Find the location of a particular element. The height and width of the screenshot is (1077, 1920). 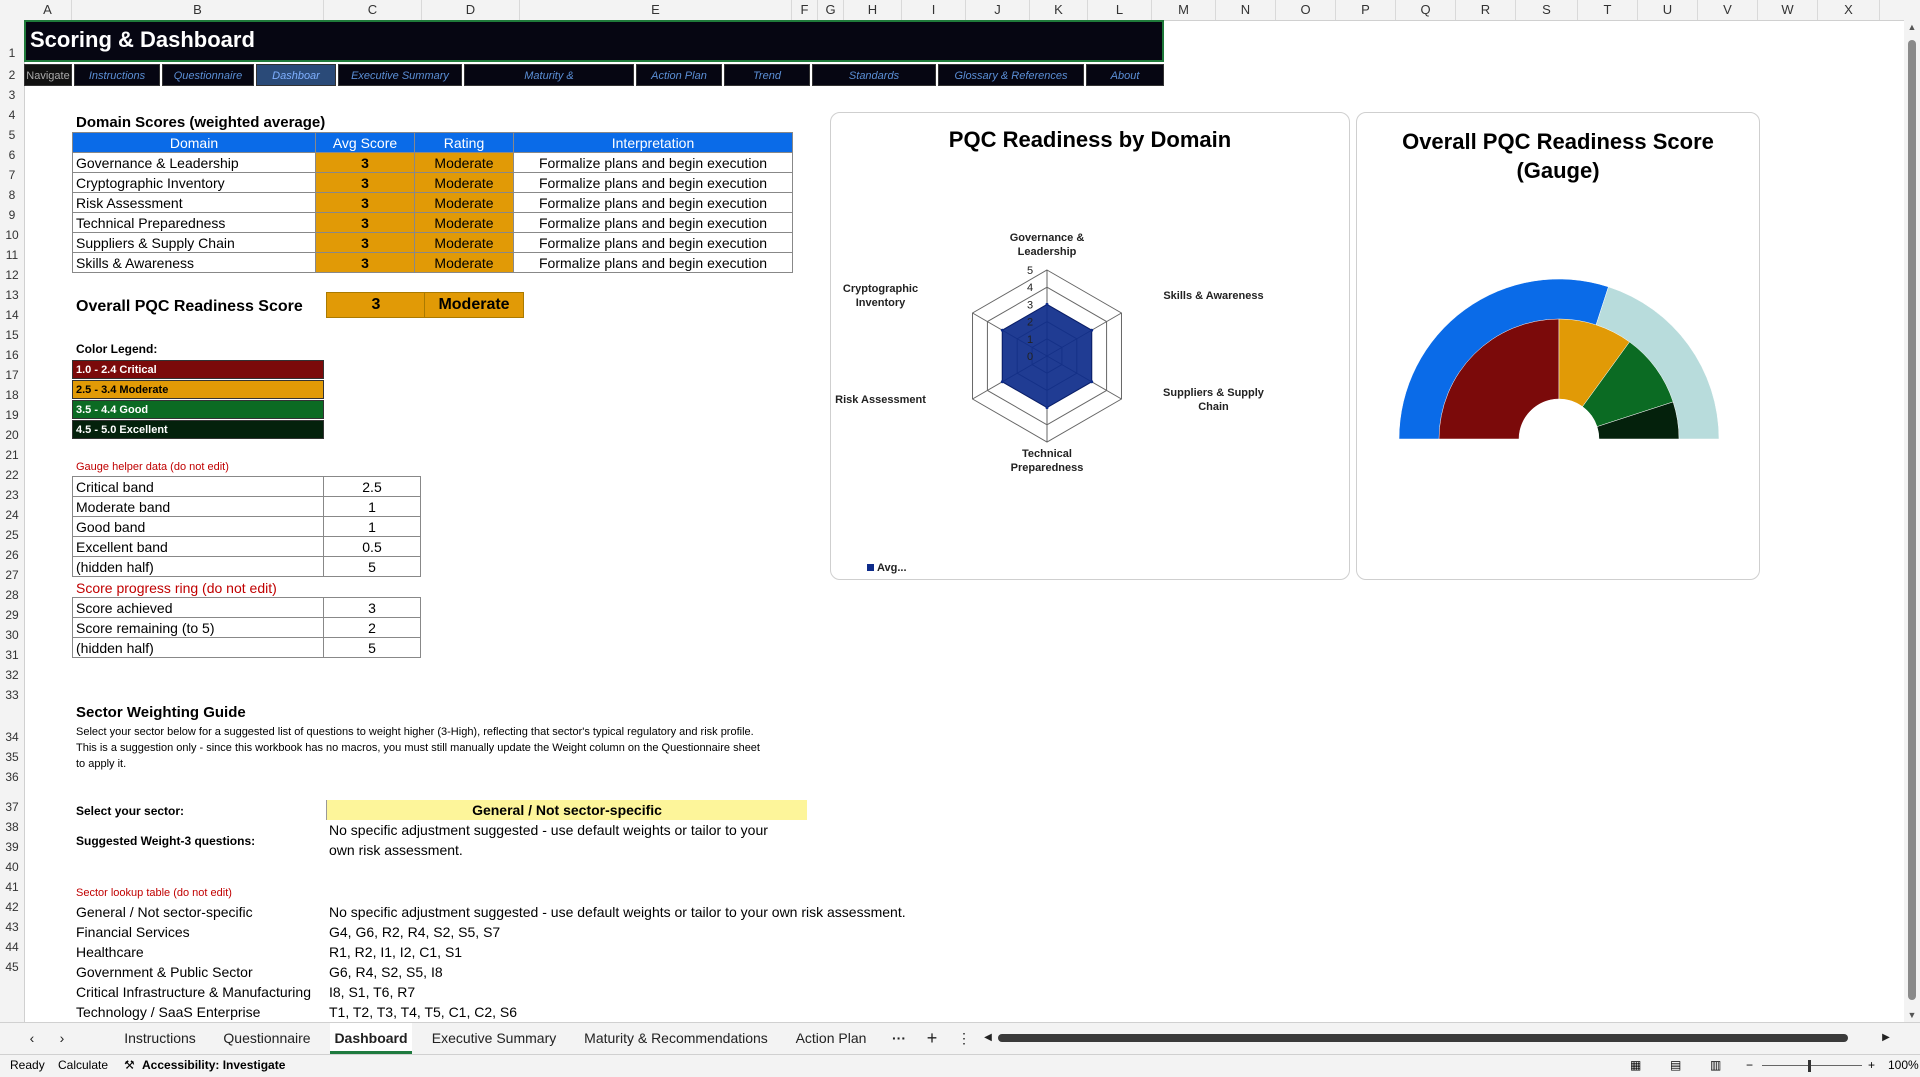

vertical-scroll-thumb is located at coordinates (1912, 520).